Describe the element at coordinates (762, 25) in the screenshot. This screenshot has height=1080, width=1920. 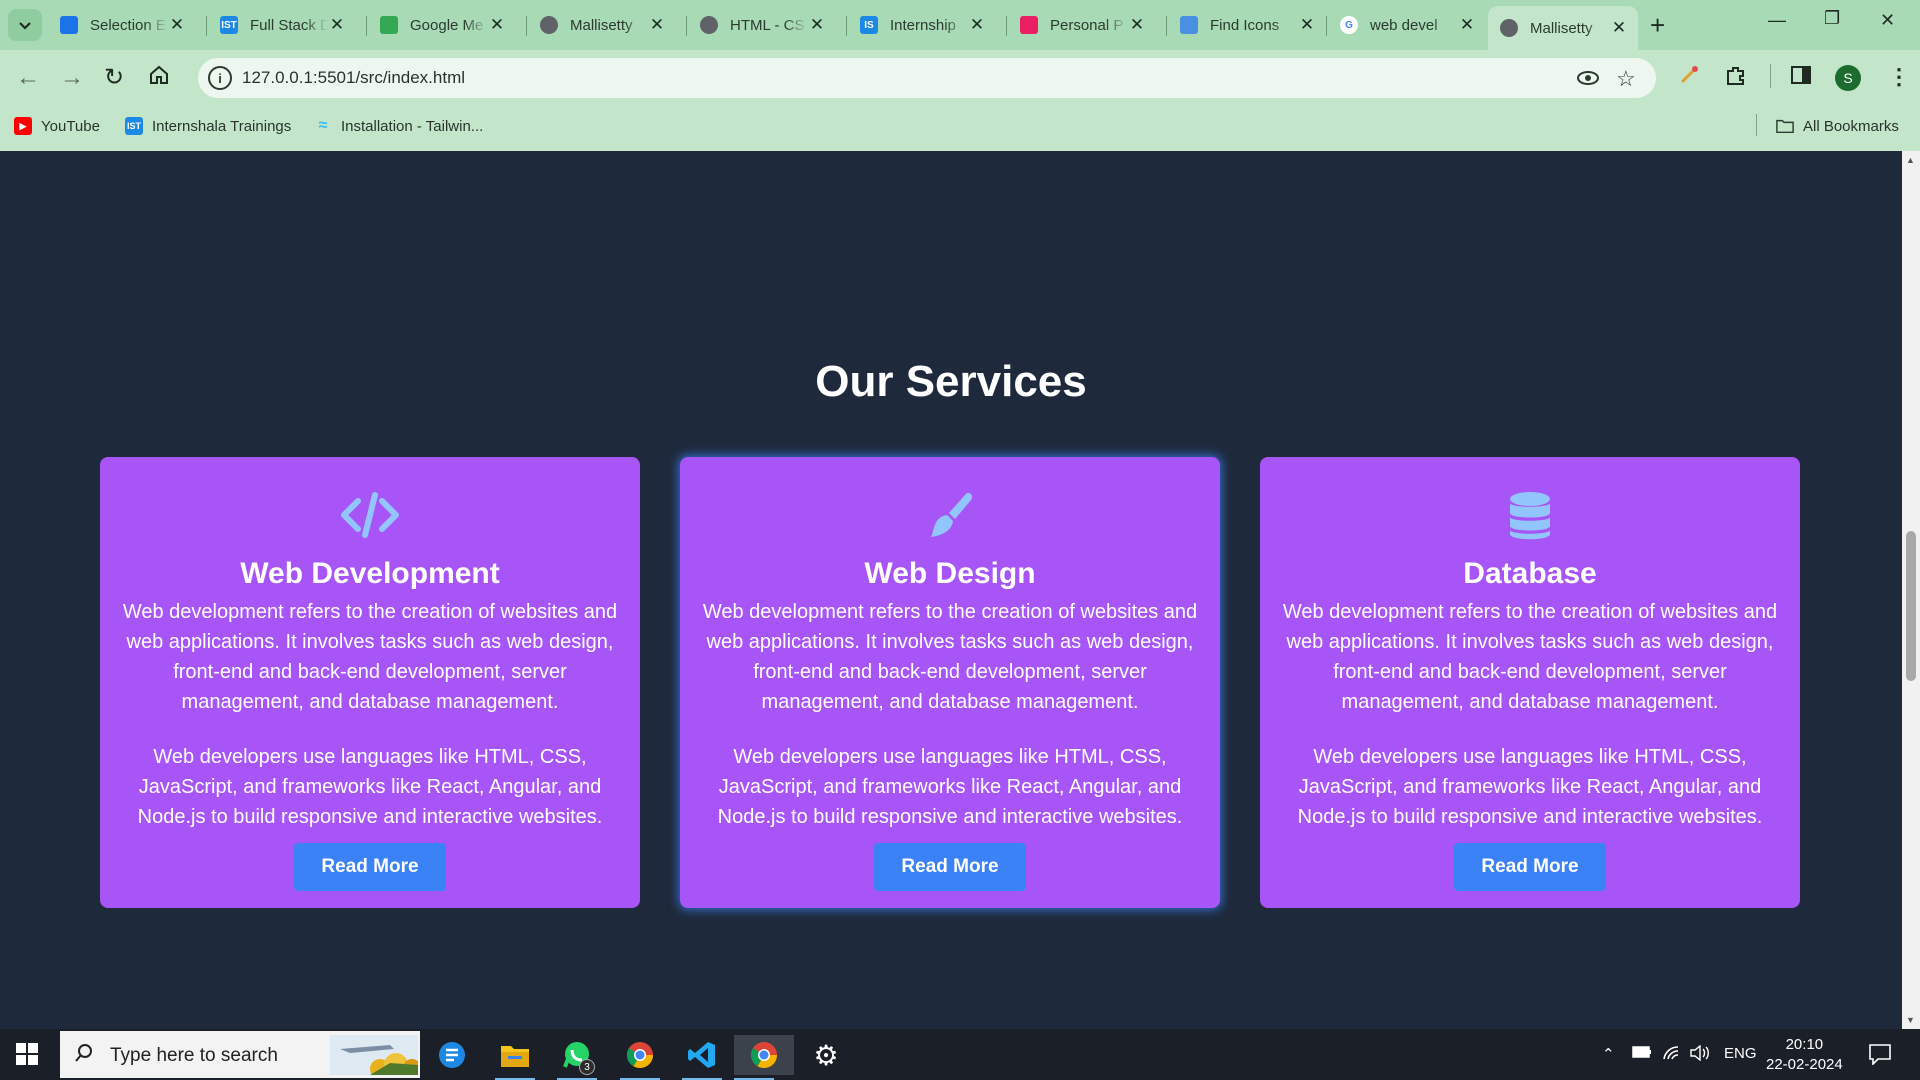
I see `browser-tab: HTML - CS ✕` at that location.